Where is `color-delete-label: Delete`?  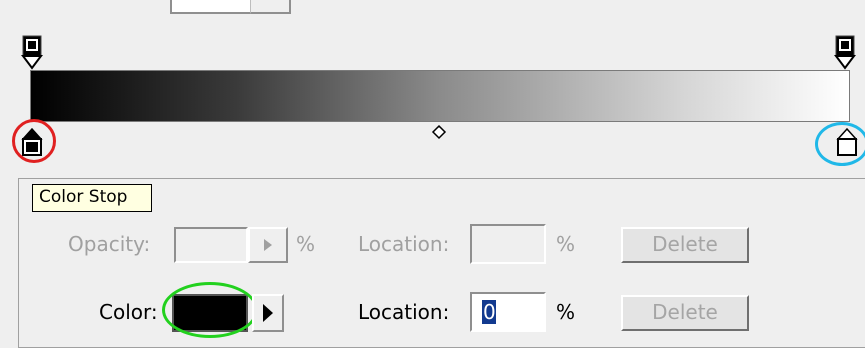 color-delete-label: Delete is located at coordinates (685, 312).